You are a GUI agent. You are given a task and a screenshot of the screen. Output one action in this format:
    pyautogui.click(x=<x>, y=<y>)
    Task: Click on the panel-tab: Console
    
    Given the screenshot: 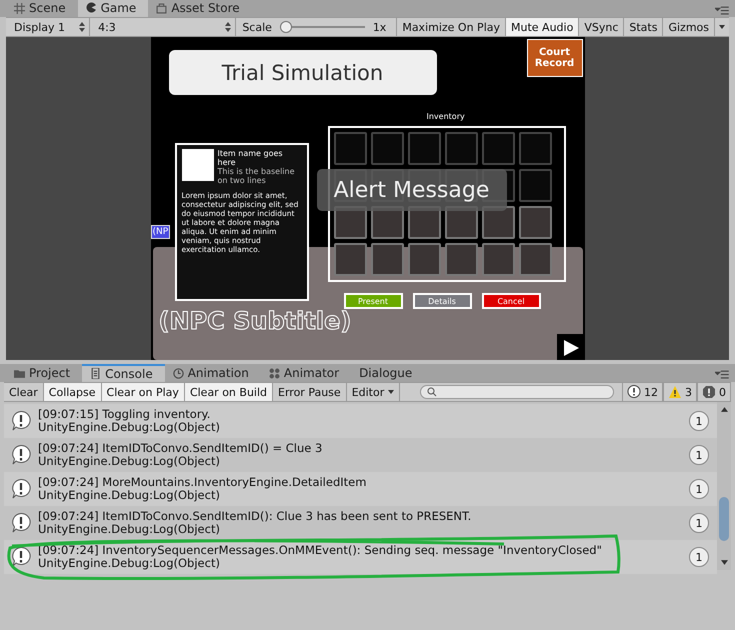 What is the action you would take?
    pyautogui.click(x=123, y=373)
    